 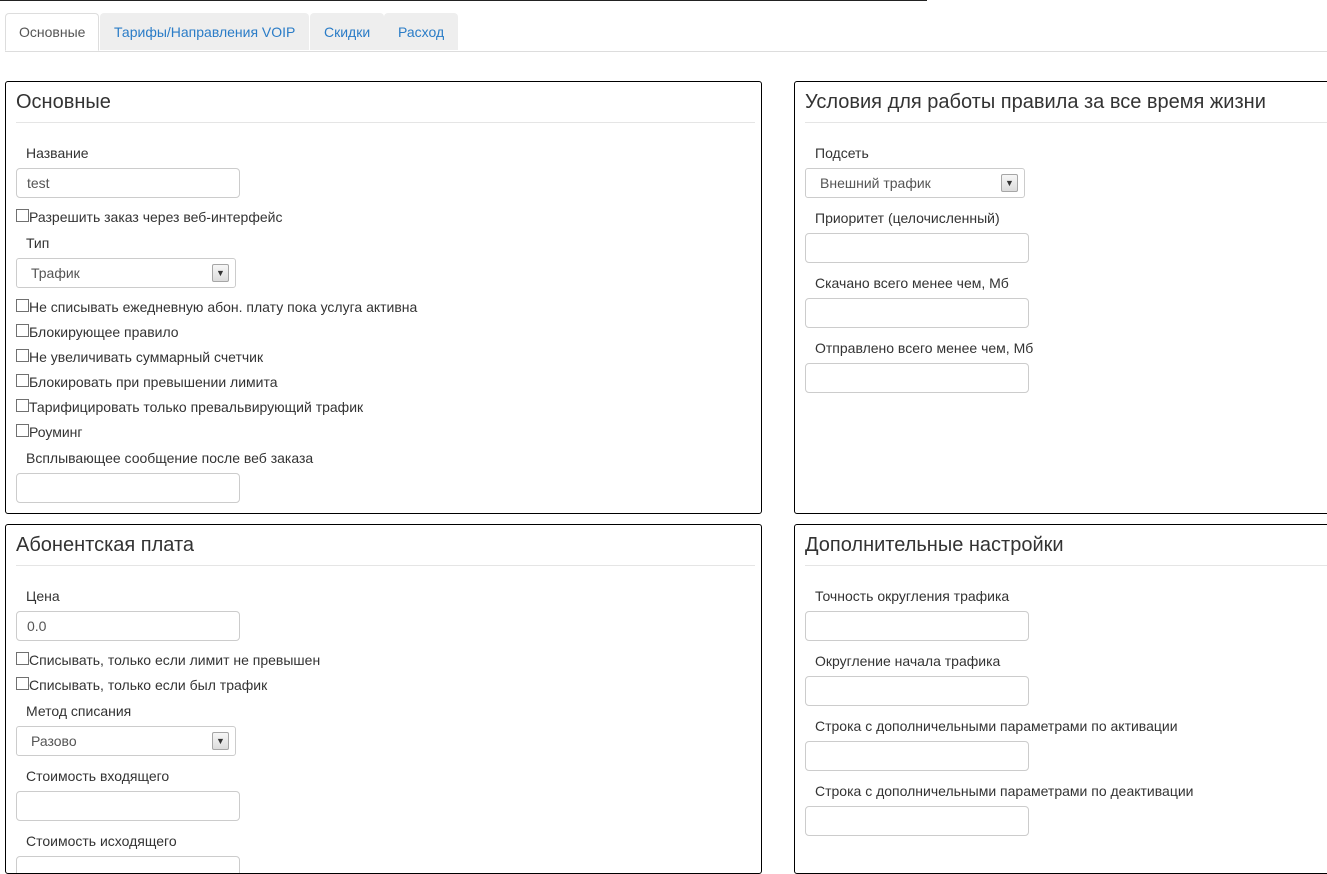 What do you see at coordinates (875, 183) in the screenshot?
I see `subnet-select-value: Внешний трафик` at bounding box center [875, 183].